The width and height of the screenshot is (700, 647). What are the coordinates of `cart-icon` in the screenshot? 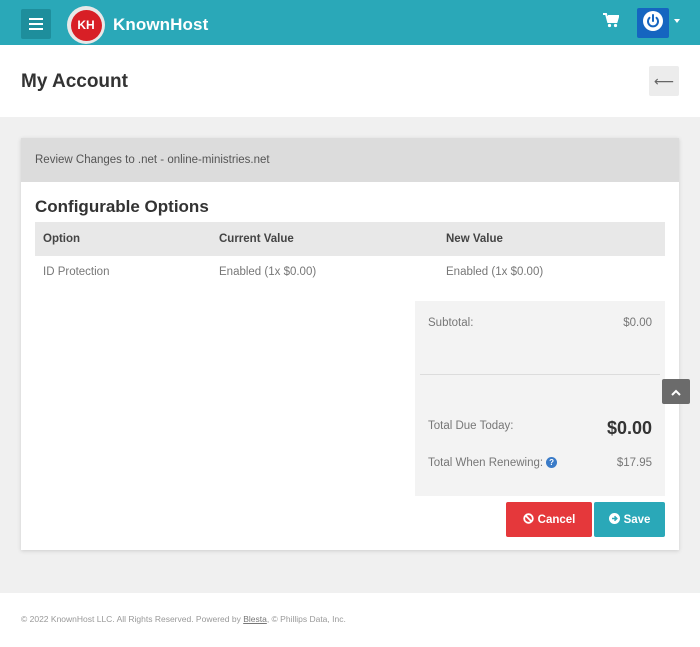 It's located at (611, 22).